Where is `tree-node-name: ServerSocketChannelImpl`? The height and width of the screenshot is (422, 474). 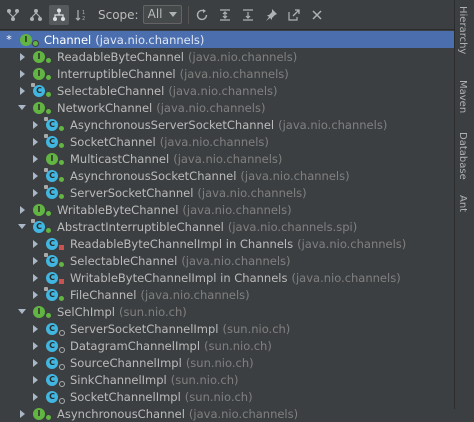 tree-node-name: ServerSocketChannelImpl is located at coordinates (144, 328).